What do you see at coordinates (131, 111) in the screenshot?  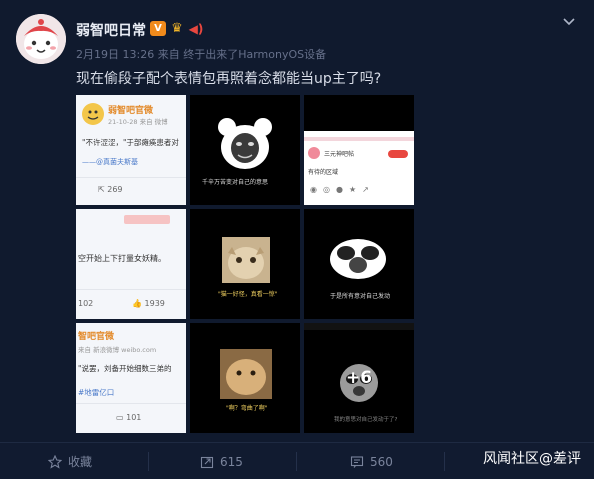 I see `tile-account-name: 弱智吧官微` at bounding box center [131, 111].